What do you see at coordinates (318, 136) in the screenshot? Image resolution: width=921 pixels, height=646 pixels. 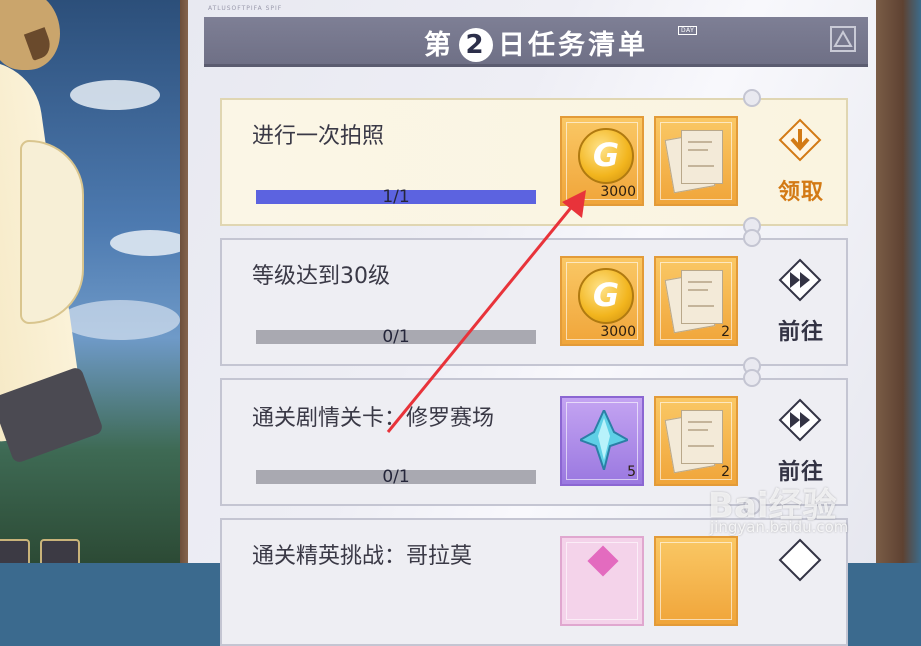 I see `task-title: 进行一次拍照` at bounding box center [318, 136].